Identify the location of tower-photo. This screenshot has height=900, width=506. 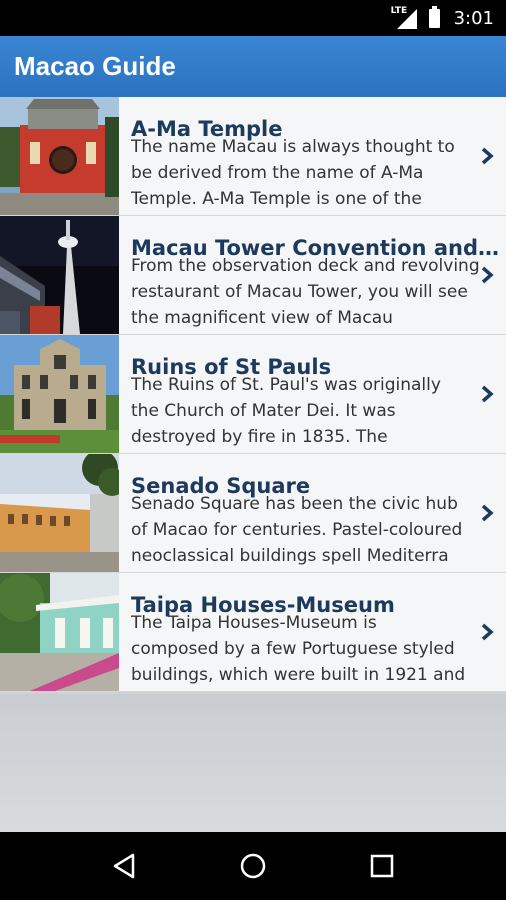
(59, 275).